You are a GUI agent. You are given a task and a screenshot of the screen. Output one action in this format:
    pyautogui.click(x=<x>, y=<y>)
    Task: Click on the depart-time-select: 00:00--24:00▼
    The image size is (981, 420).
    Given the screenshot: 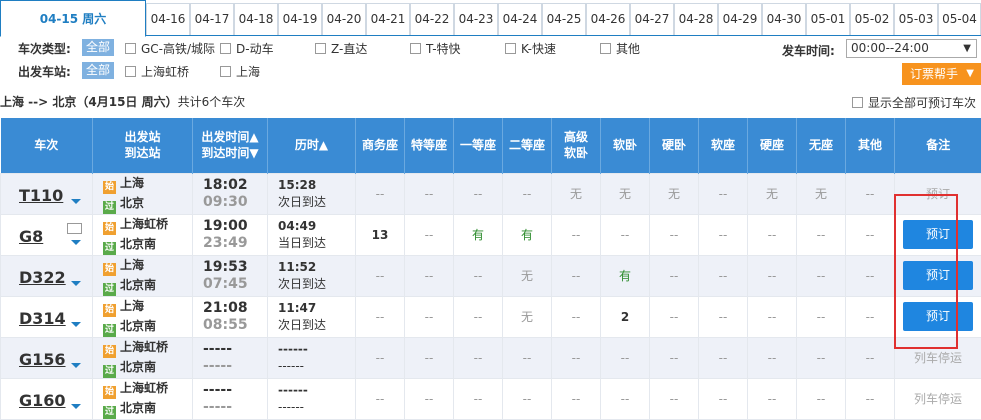 What is the action you would take?
    pyautogui.click(x=911, y=48)
    